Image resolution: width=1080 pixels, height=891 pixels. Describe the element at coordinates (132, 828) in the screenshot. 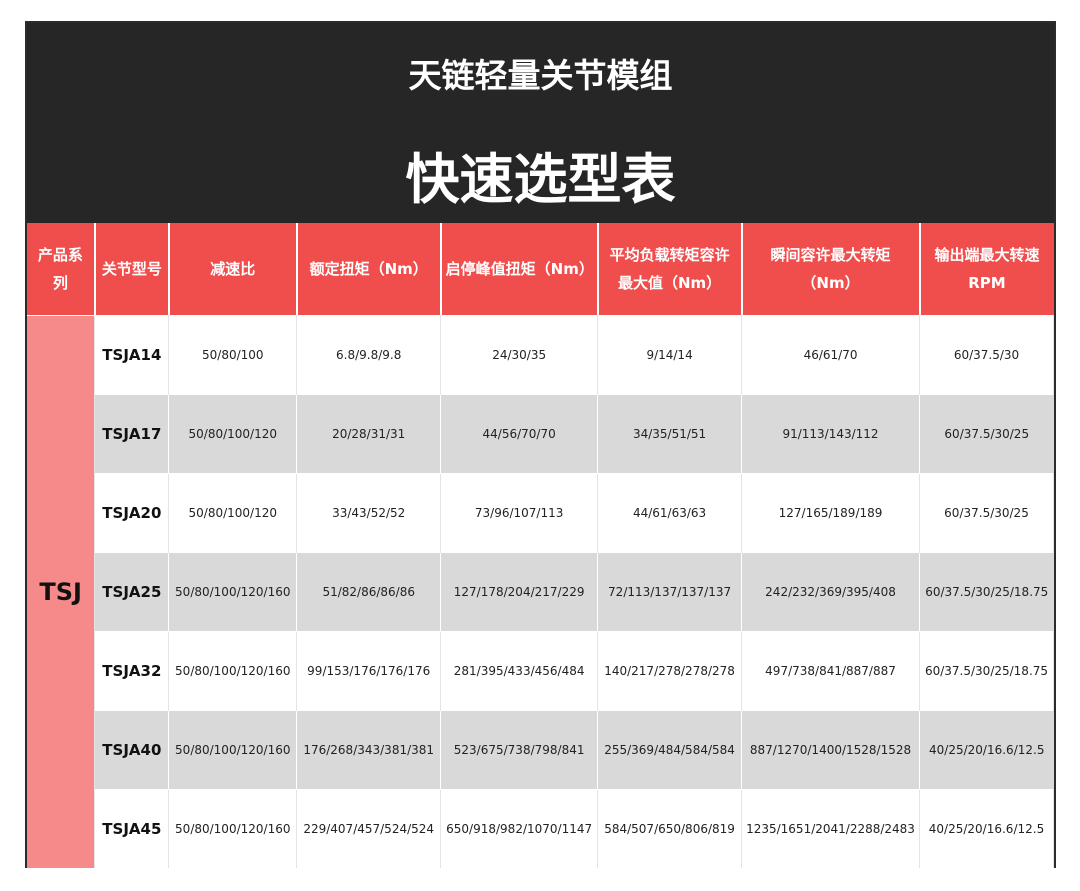

I see `model-cell: TSJA45` at that location.